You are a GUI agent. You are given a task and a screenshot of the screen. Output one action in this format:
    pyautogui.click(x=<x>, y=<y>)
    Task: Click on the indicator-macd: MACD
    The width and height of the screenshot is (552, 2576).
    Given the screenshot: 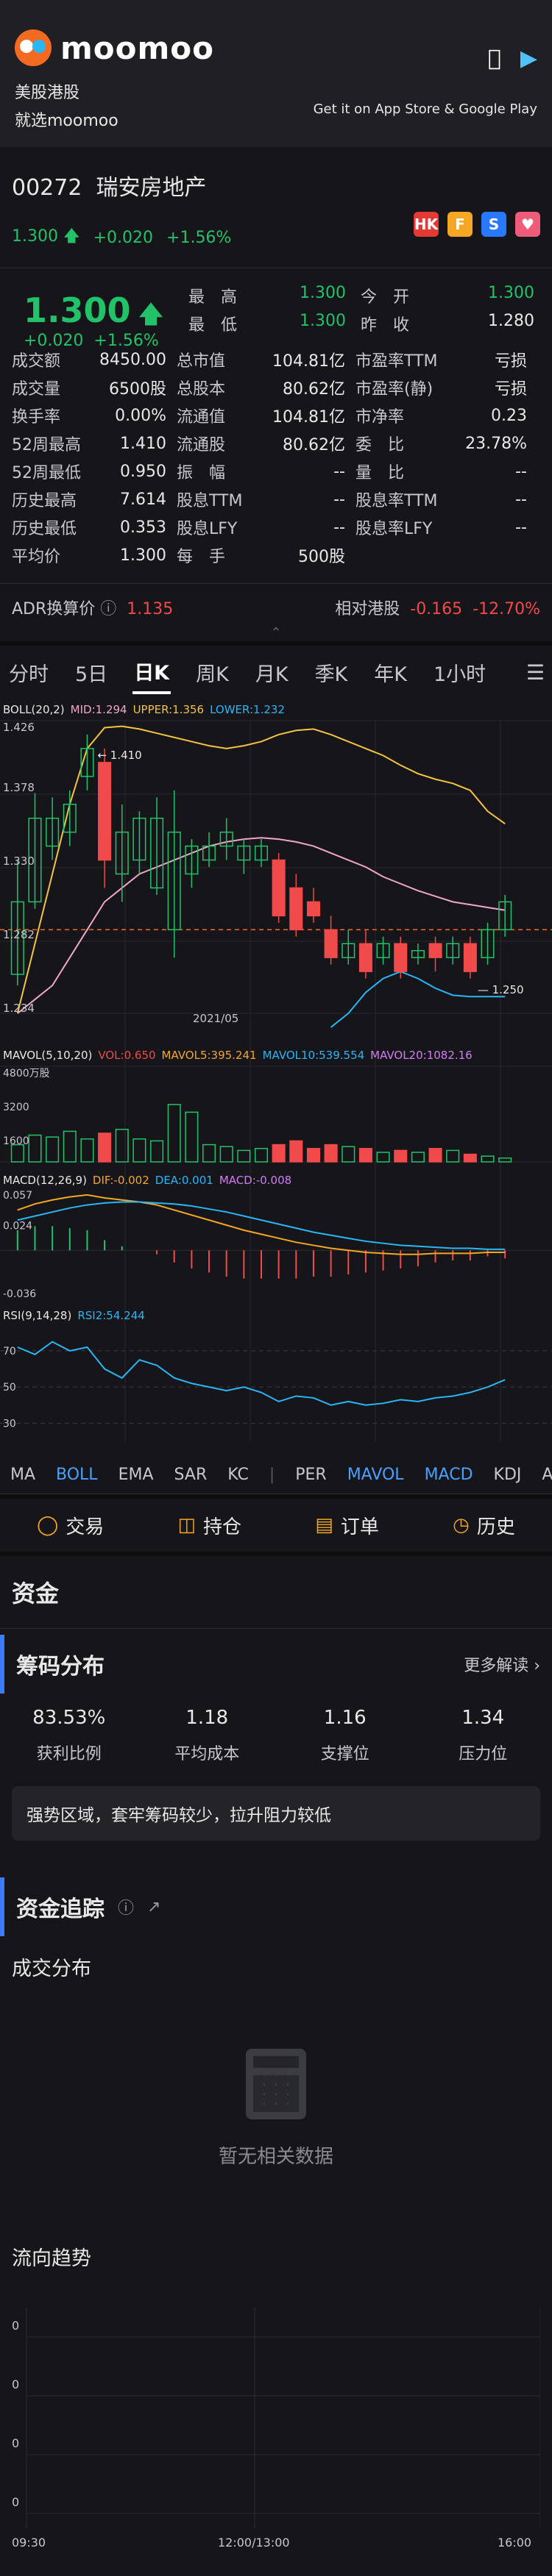 What is the action you would take?
    pyautogui.click(x=449, y=1475)
    